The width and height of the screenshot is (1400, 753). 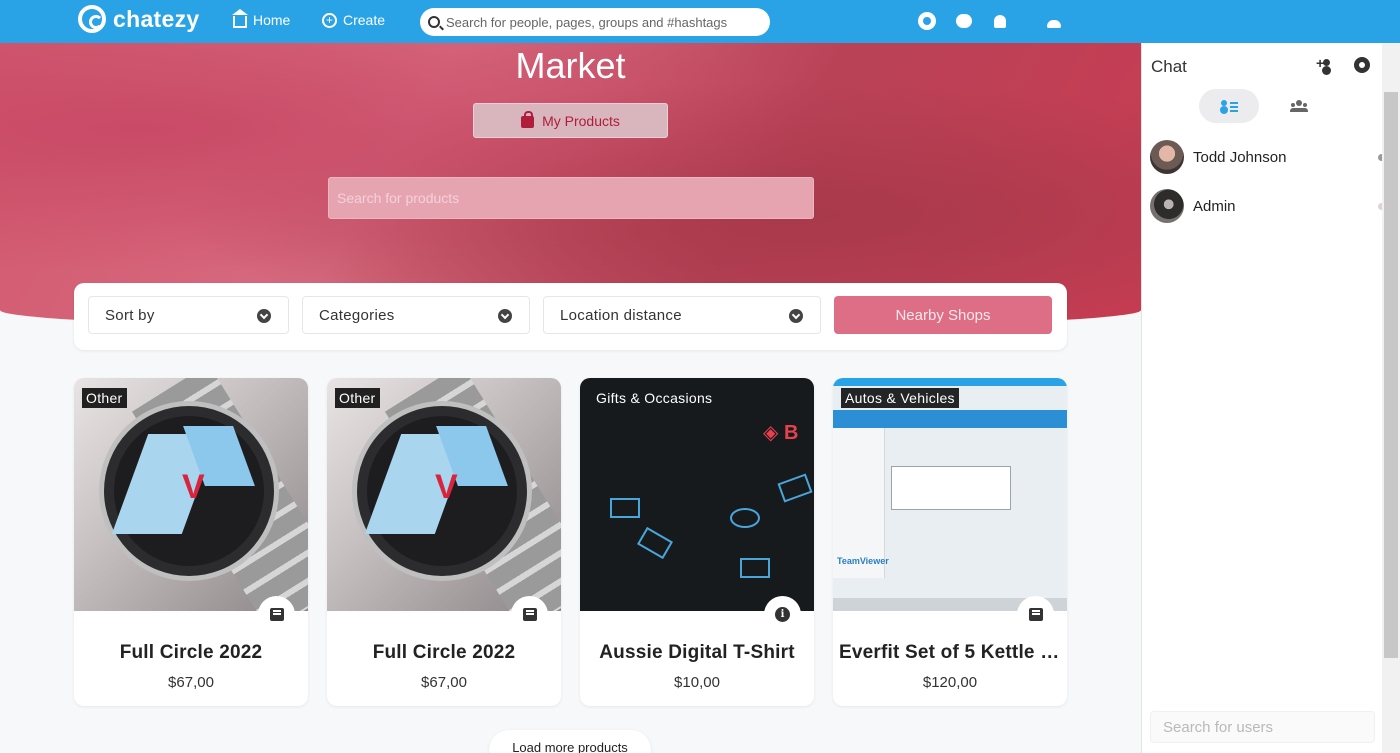 I want to click on categories-select: Categories, so click(x=416, y=315).